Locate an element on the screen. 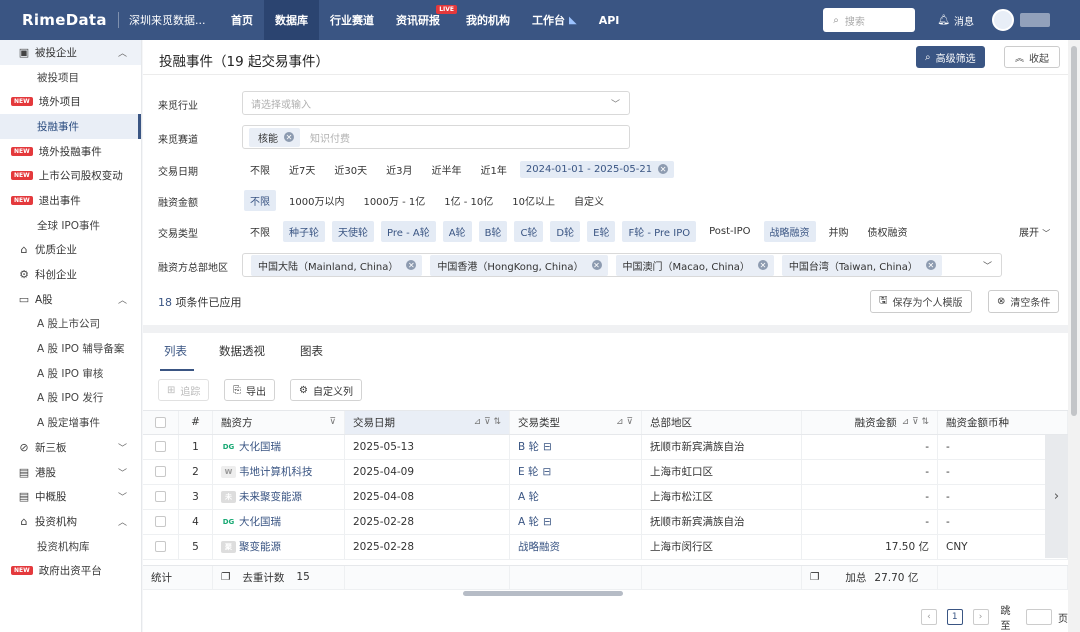 The height and width of the screenshot is (632, 1080). sidebar-item-neeq: ⊘ 新三板 ﹀ is located at coordinates (70, 447).